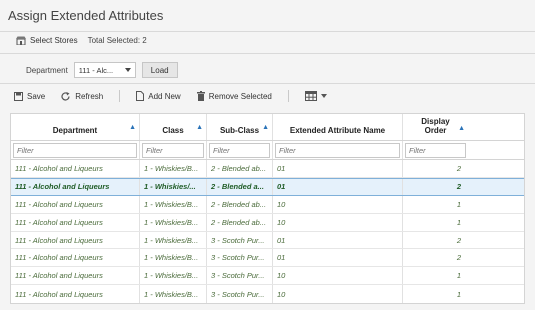 The image size is (535, 310). What do you see at coordinates (200, 96) in the screenshot?
I see `trash-icon` at bounding box center [200, 96].